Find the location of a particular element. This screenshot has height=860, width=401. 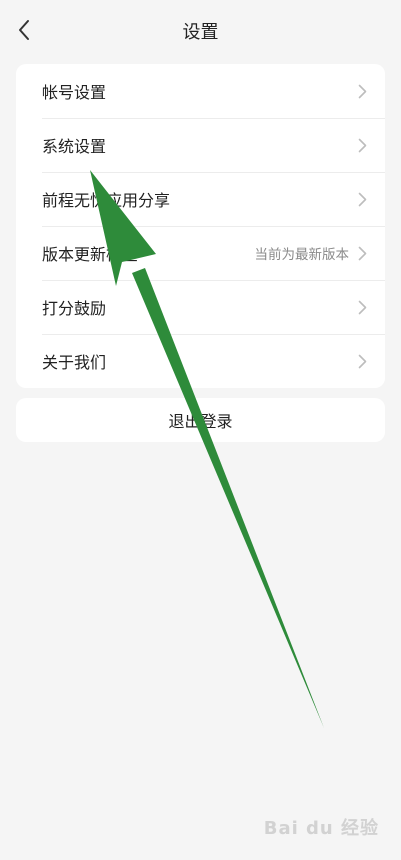

menu-item-share-app: 前程无忧应用分享 is located at coordinates (200, 199).